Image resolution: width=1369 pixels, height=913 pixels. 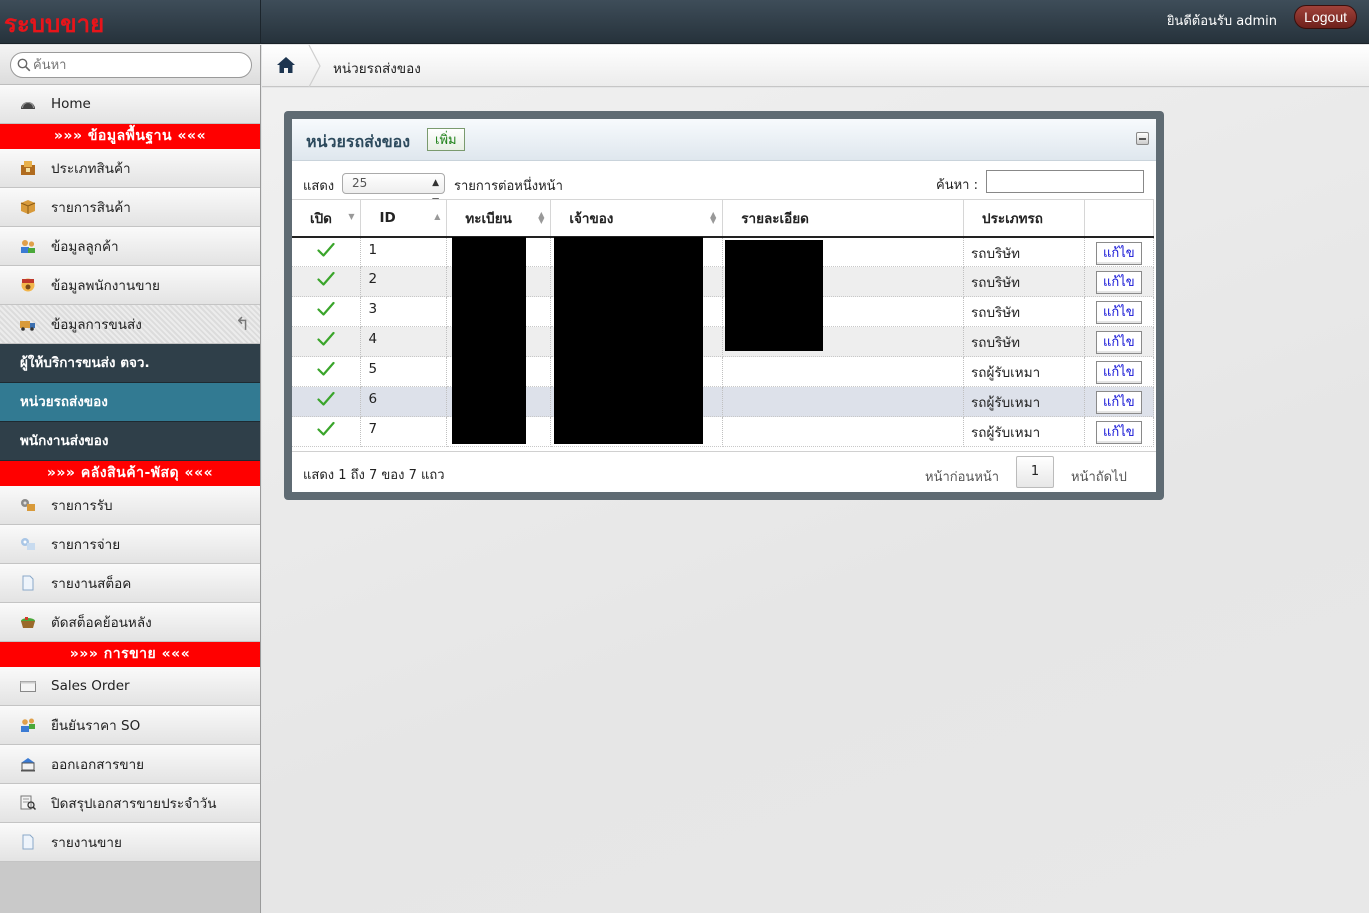 What do you see at coordinates (723, 251) in the screenshot?
I see `table-row: 1 รถบริษัท แก้ไข` at bounding box center [723, 251].